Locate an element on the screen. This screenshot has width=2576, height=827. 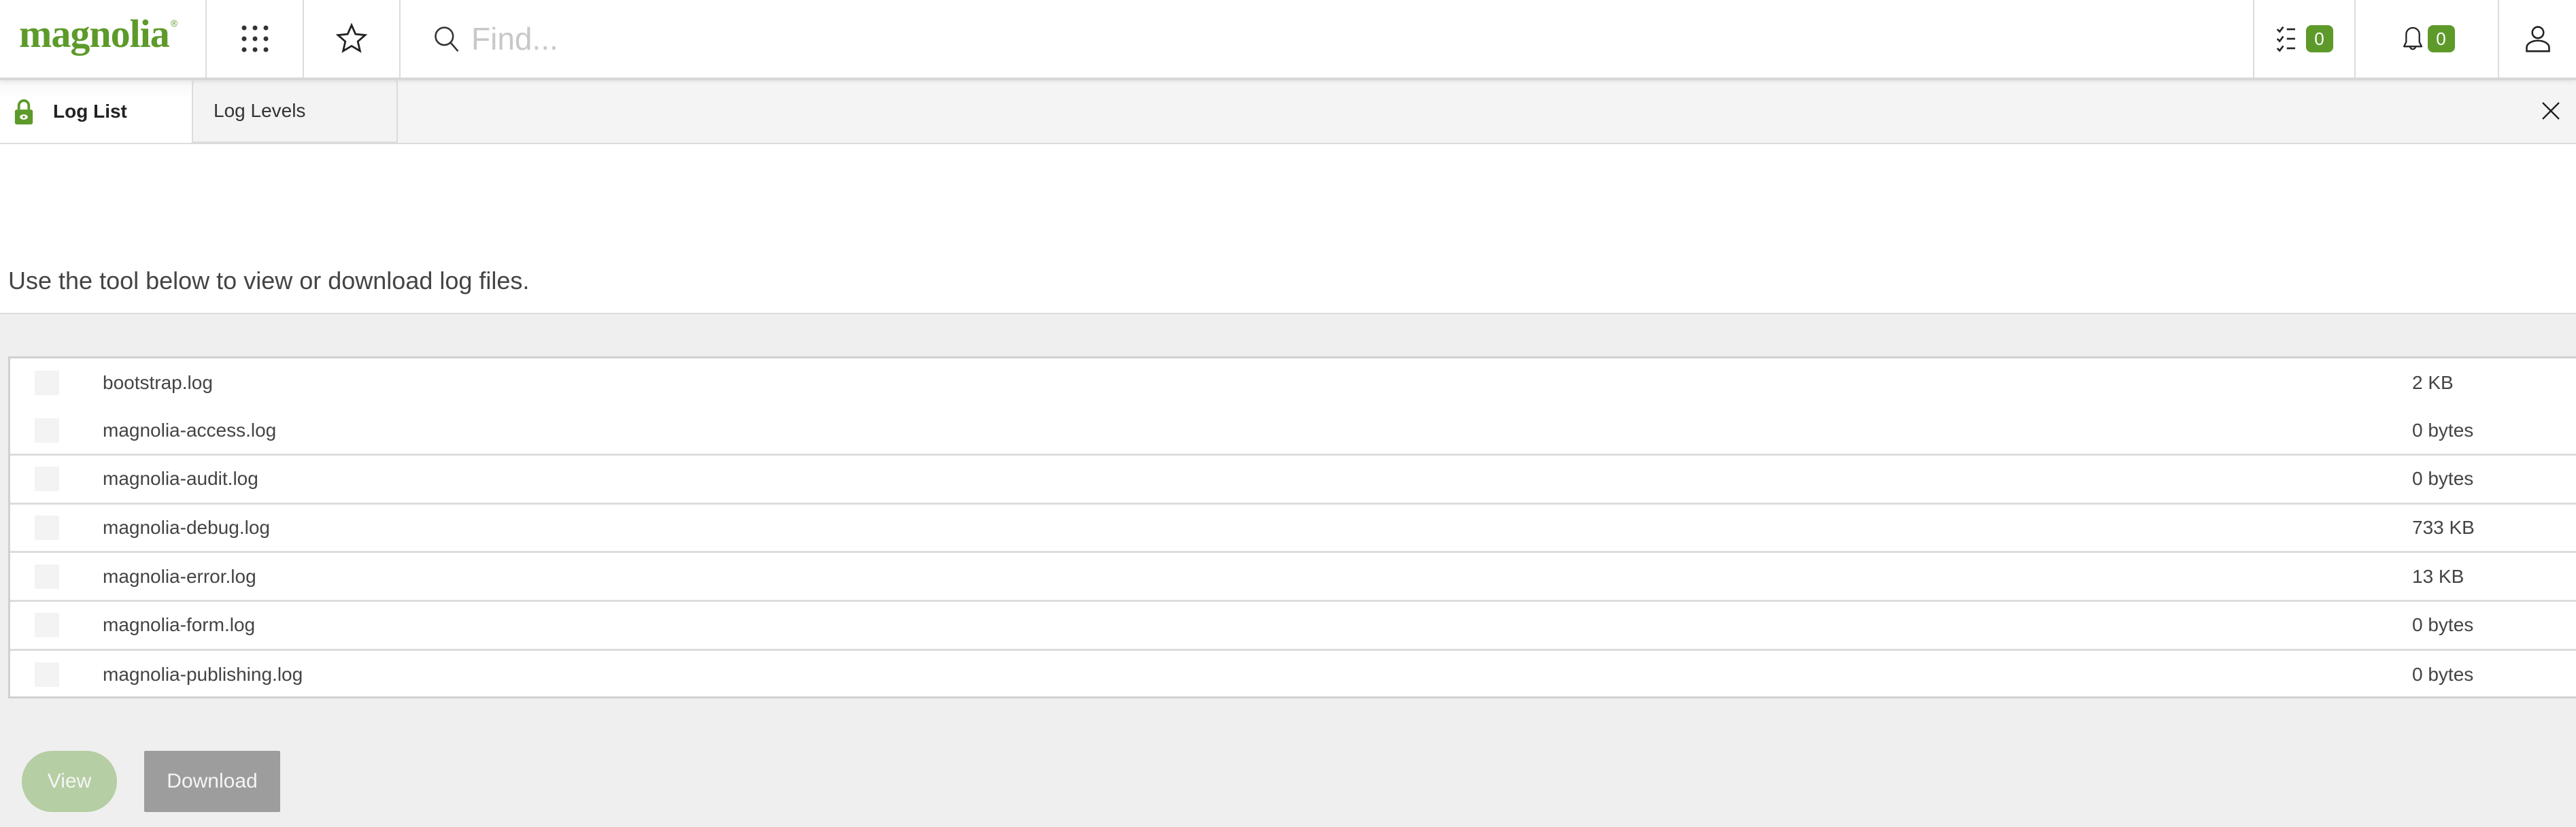
search-area is located at coordinates (1326, 39).